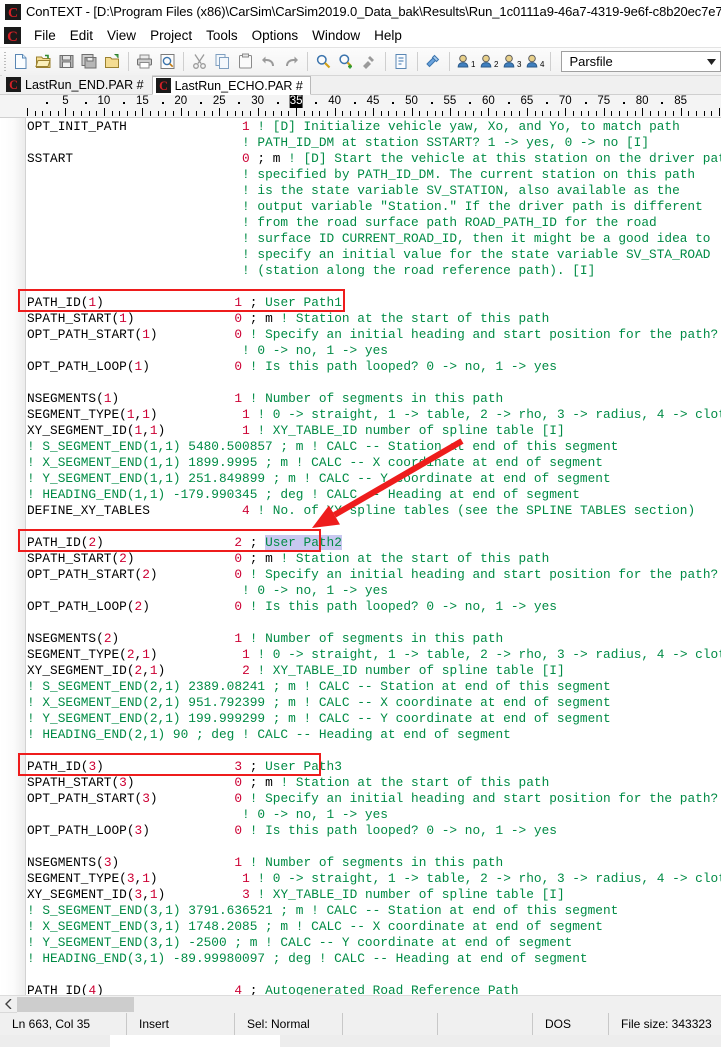 The width and height of the screenshot is (721, 1048). I want to click on copy-icon, so click(222, 61).